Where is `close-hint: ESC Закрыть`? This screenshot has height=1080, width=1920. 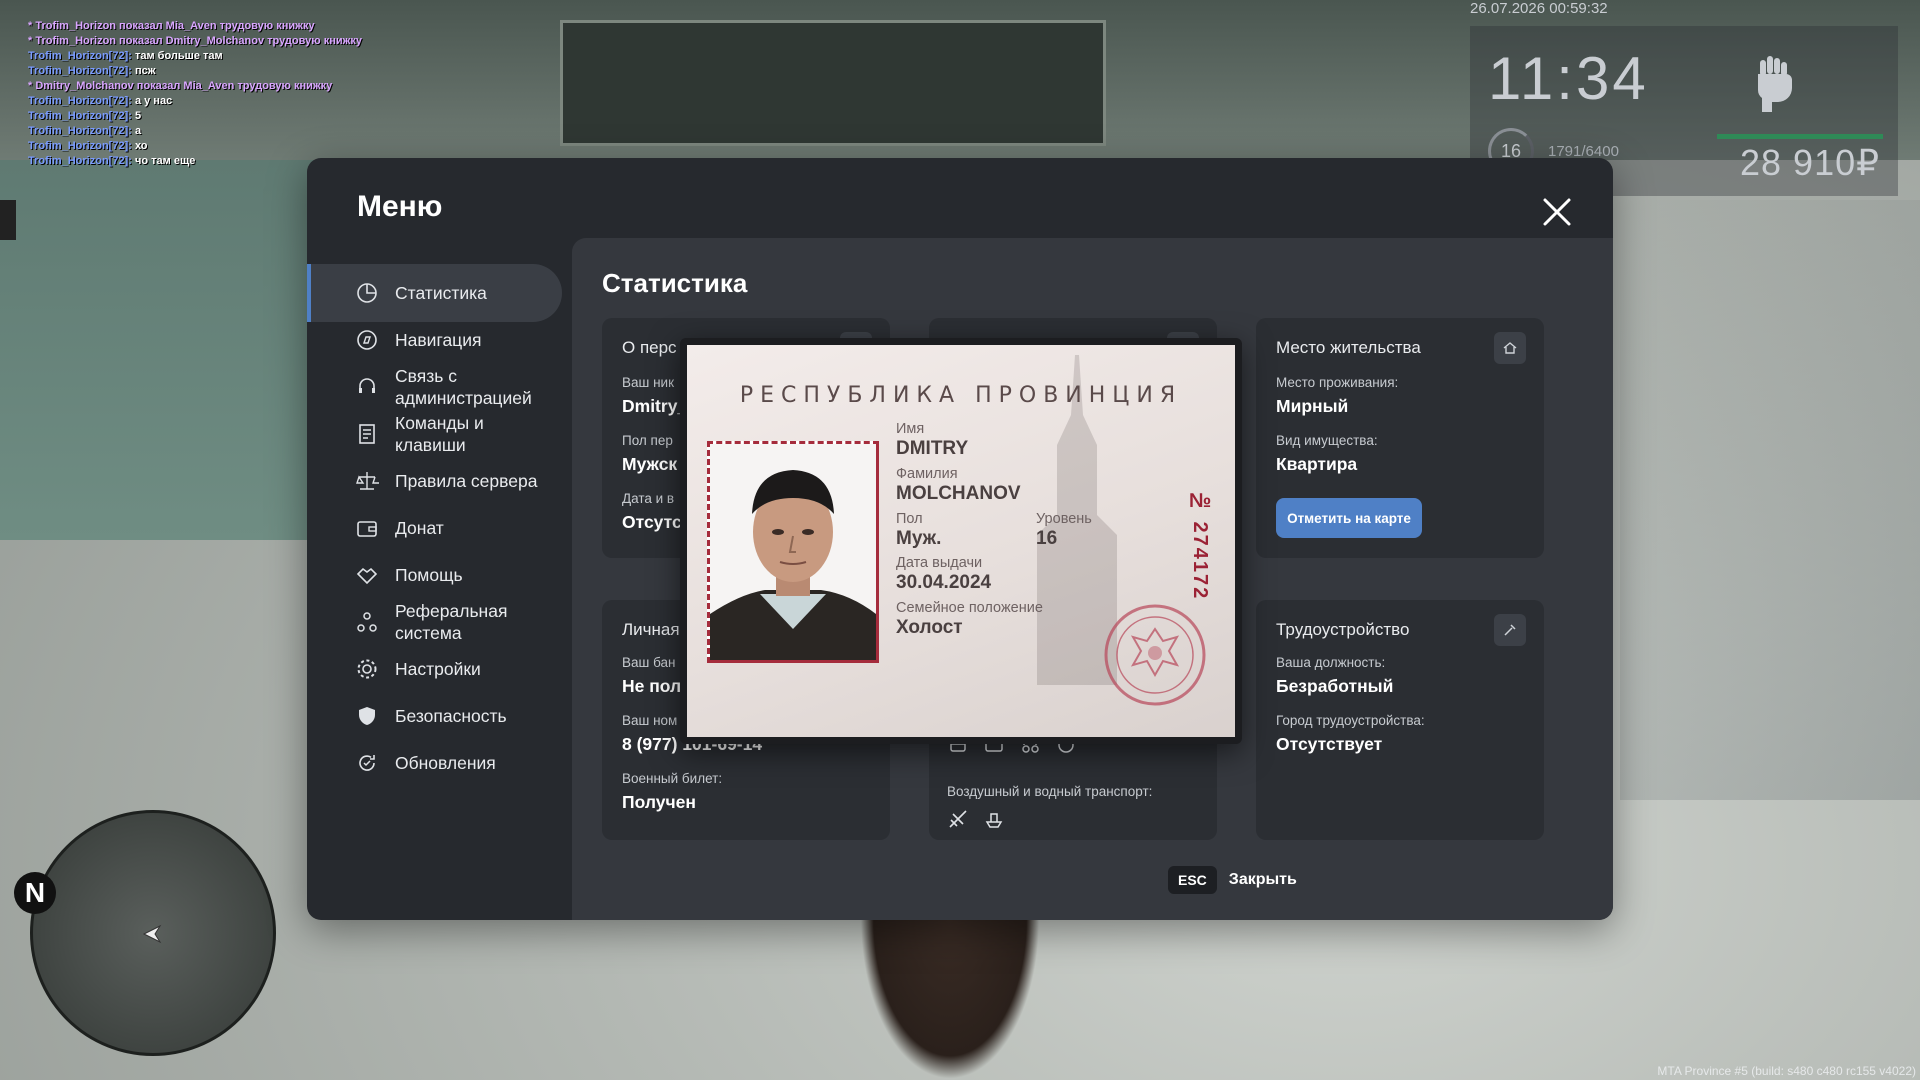 close-hint: ESC Закрыть is located at coordinates (1232, 880).